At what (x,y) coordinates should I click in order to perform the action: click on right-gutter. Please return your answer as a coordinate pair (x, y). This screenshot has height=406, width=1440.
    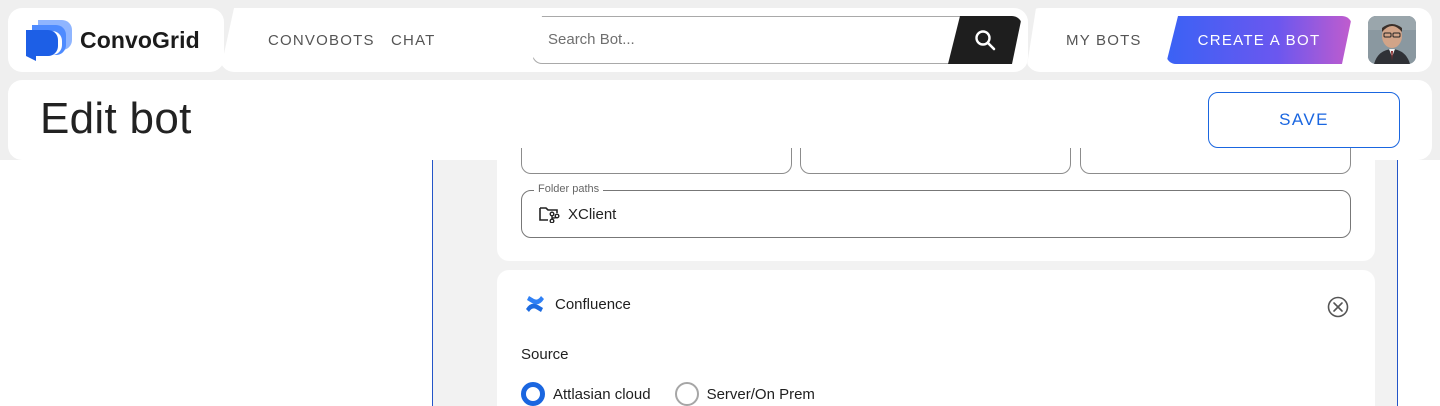
    Looking at the image, I should click on (1419, 283).